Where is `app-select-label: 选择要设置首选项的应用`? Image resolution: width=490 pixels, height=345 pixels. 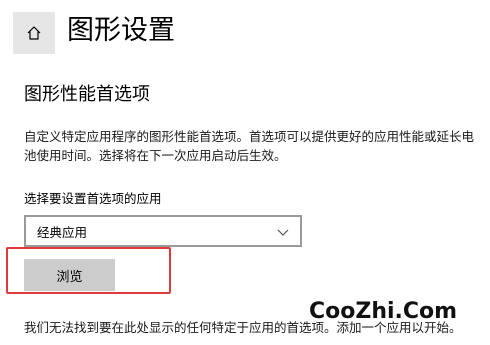 app-select-label: 选择要设置首选项的应用 is located at coordinates (93, 198).